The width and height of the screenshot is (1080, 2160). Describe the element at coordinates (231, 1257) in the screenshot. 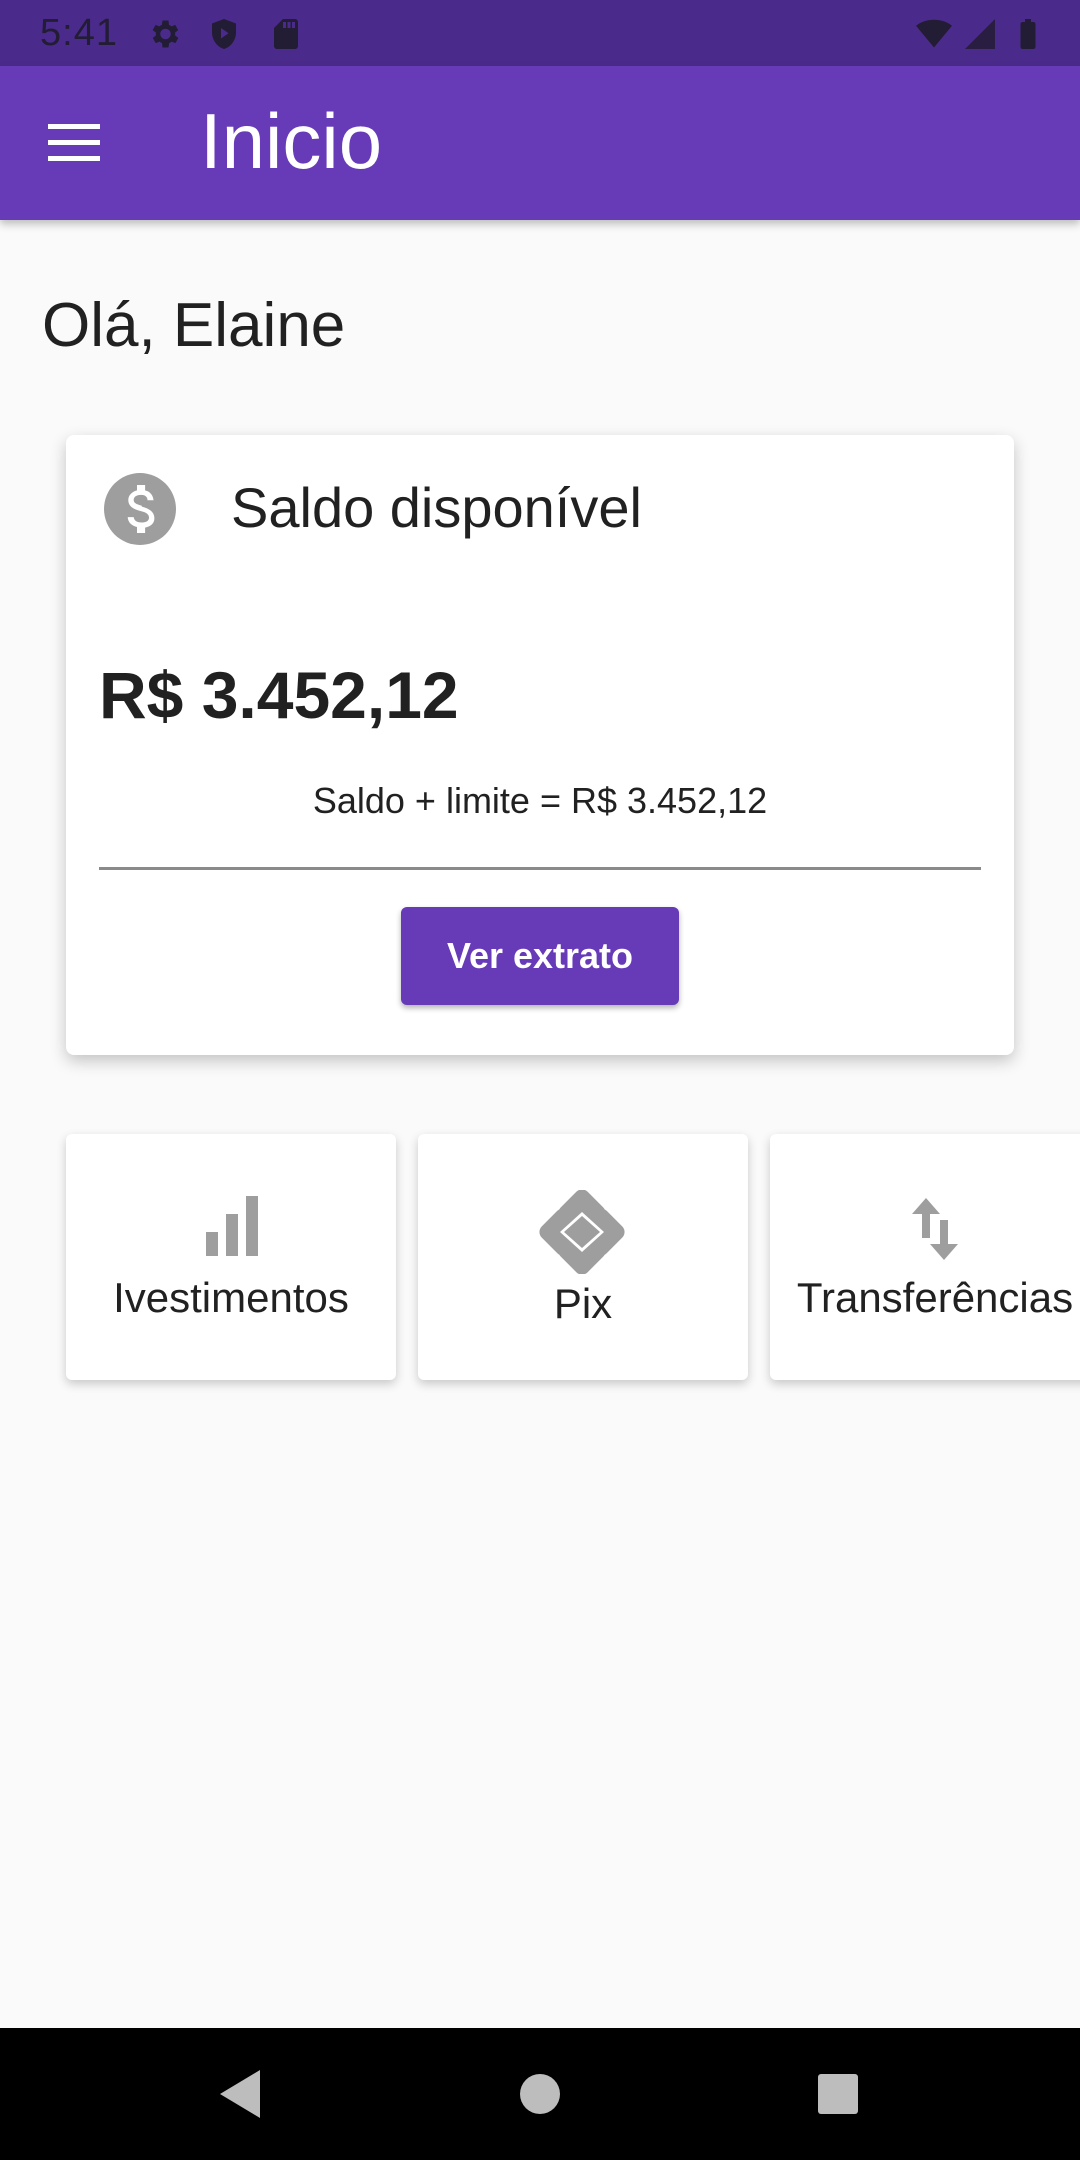

I see `shortcut-investments: Ivestimentos` at that location.